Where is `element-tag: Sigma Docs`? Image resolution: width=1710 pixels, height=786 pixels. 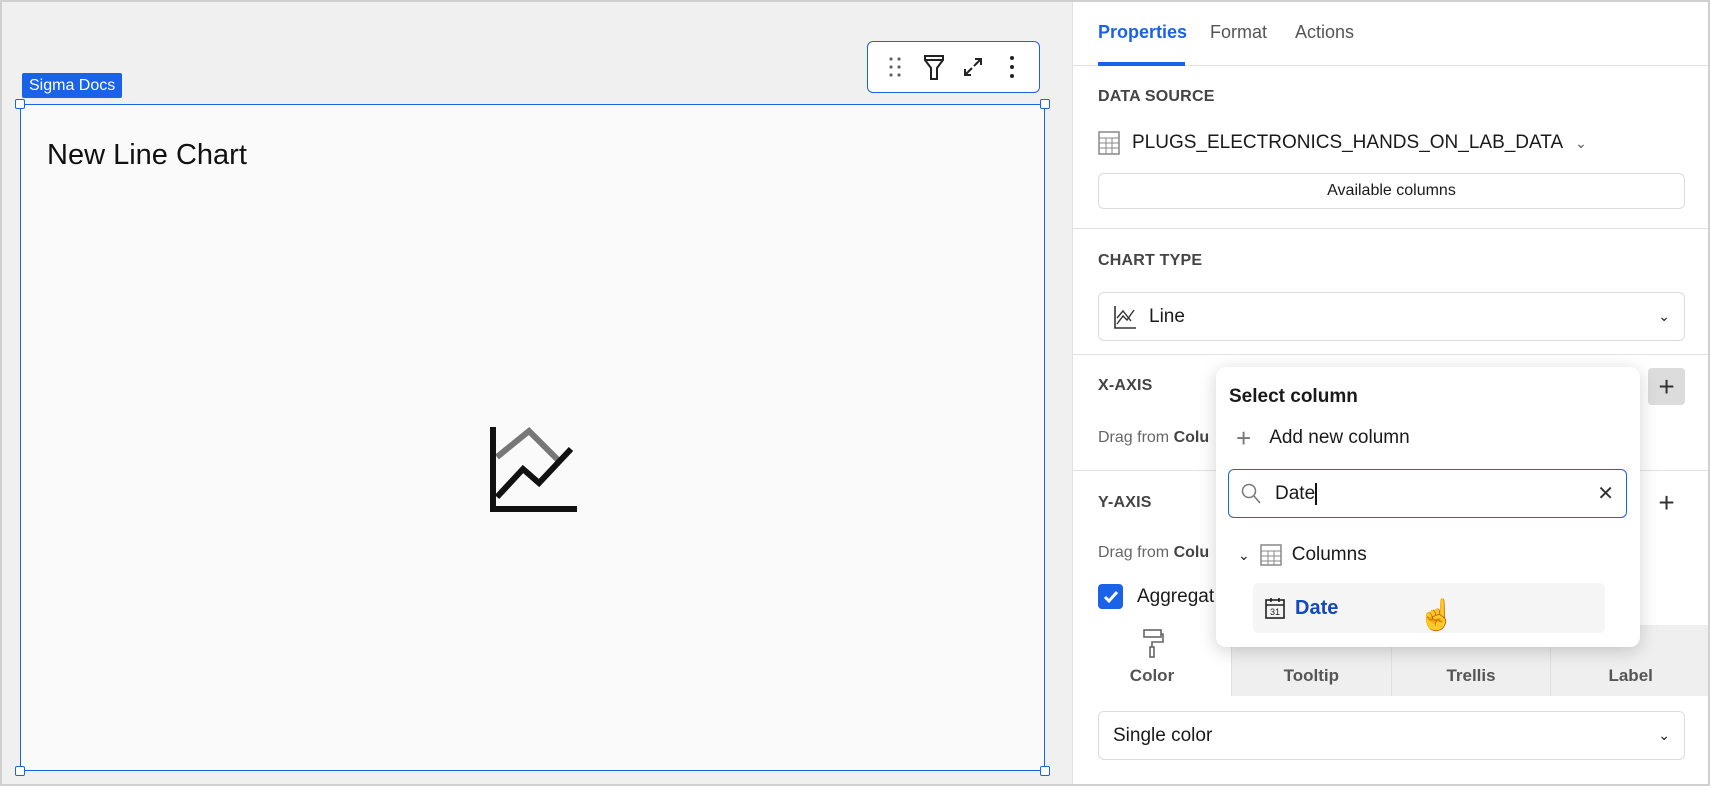
element-tag: Sigma Docs is located at coordinates (72, 85).